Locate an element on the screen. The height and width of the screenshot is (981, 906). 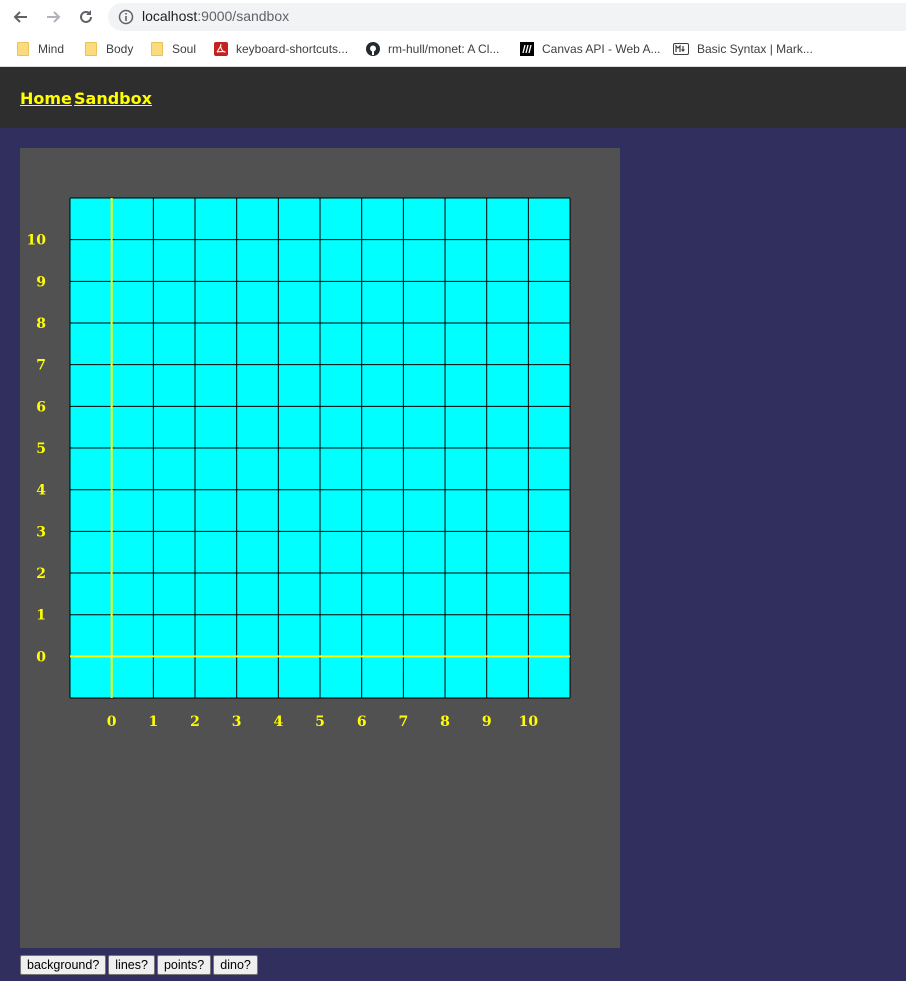
points-toggle-button: points? is located at coordinates (184, 965).